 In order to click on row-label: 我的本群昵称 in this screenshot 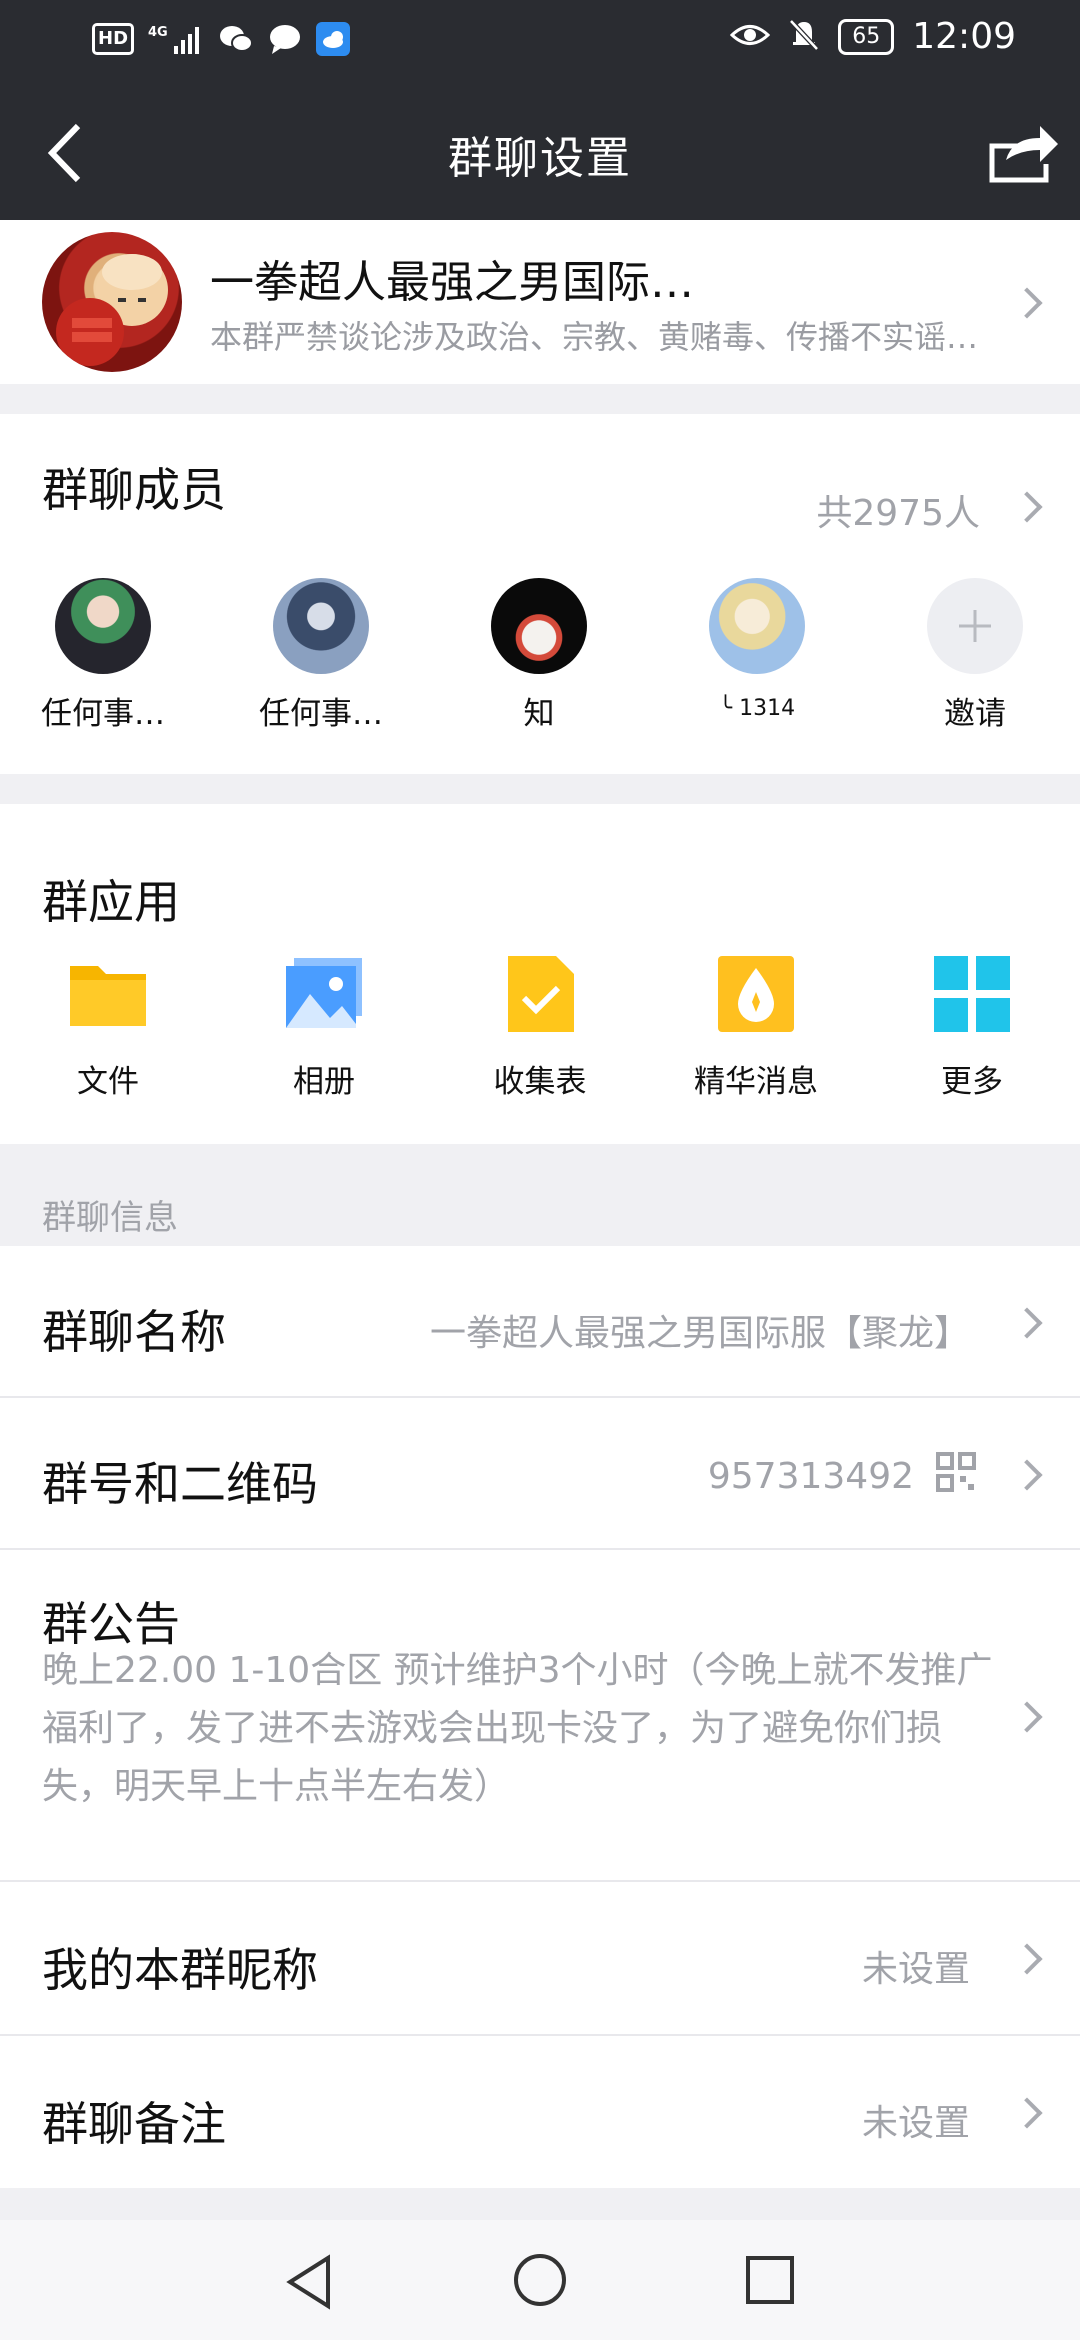, I will do `click(180, 1970)`.